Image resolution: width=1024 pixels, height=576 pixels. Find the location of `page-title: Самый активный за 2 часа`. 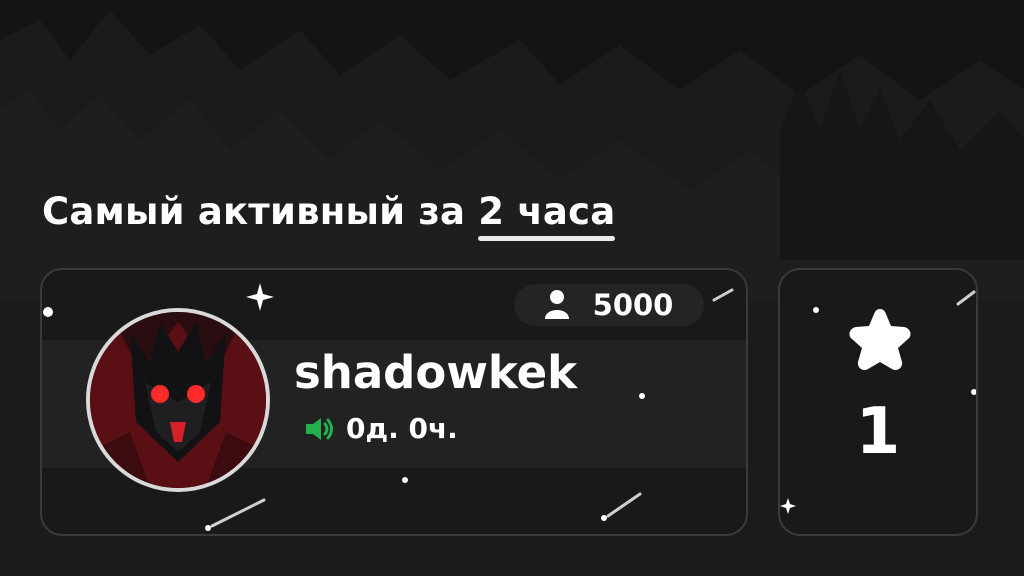

page-title: Самый активный за 2 часа is located at coordinates (329, 215).